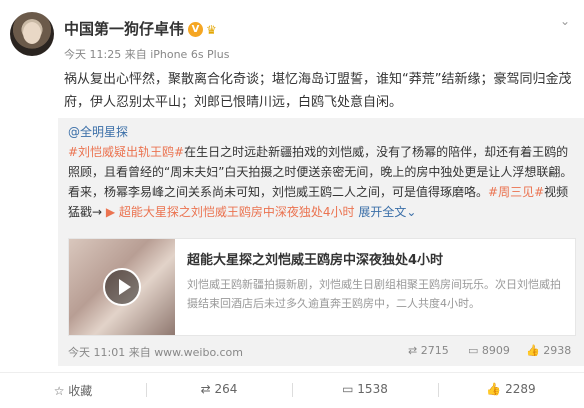 The image size is (584, 408). Describe the element at coordinates (32, 34) in the screenshot. I see `avatar` at that location.